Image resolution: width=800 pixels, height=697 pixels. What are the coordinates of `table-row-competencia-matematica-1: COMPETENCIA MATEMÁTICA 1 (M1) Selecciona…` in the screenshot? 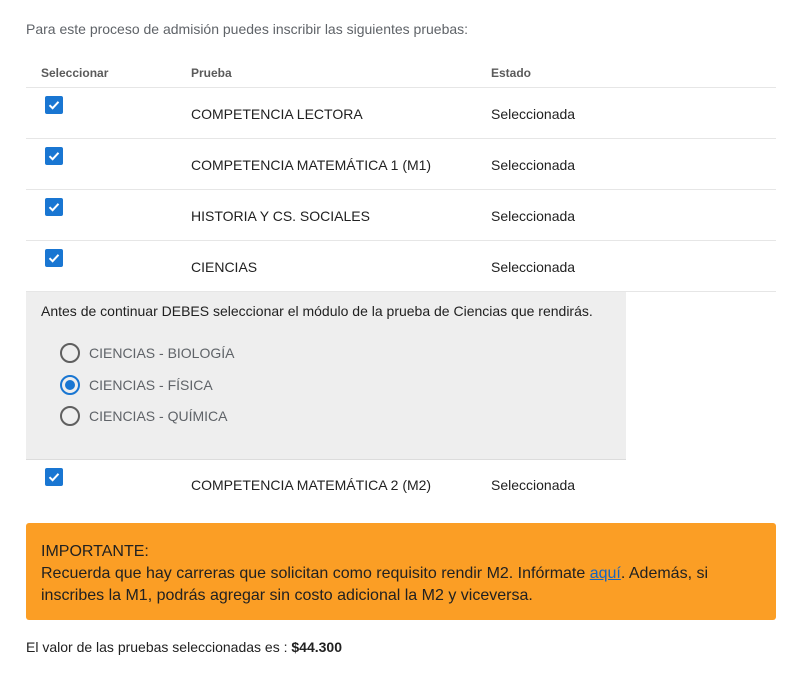 It's located at (401, 164).